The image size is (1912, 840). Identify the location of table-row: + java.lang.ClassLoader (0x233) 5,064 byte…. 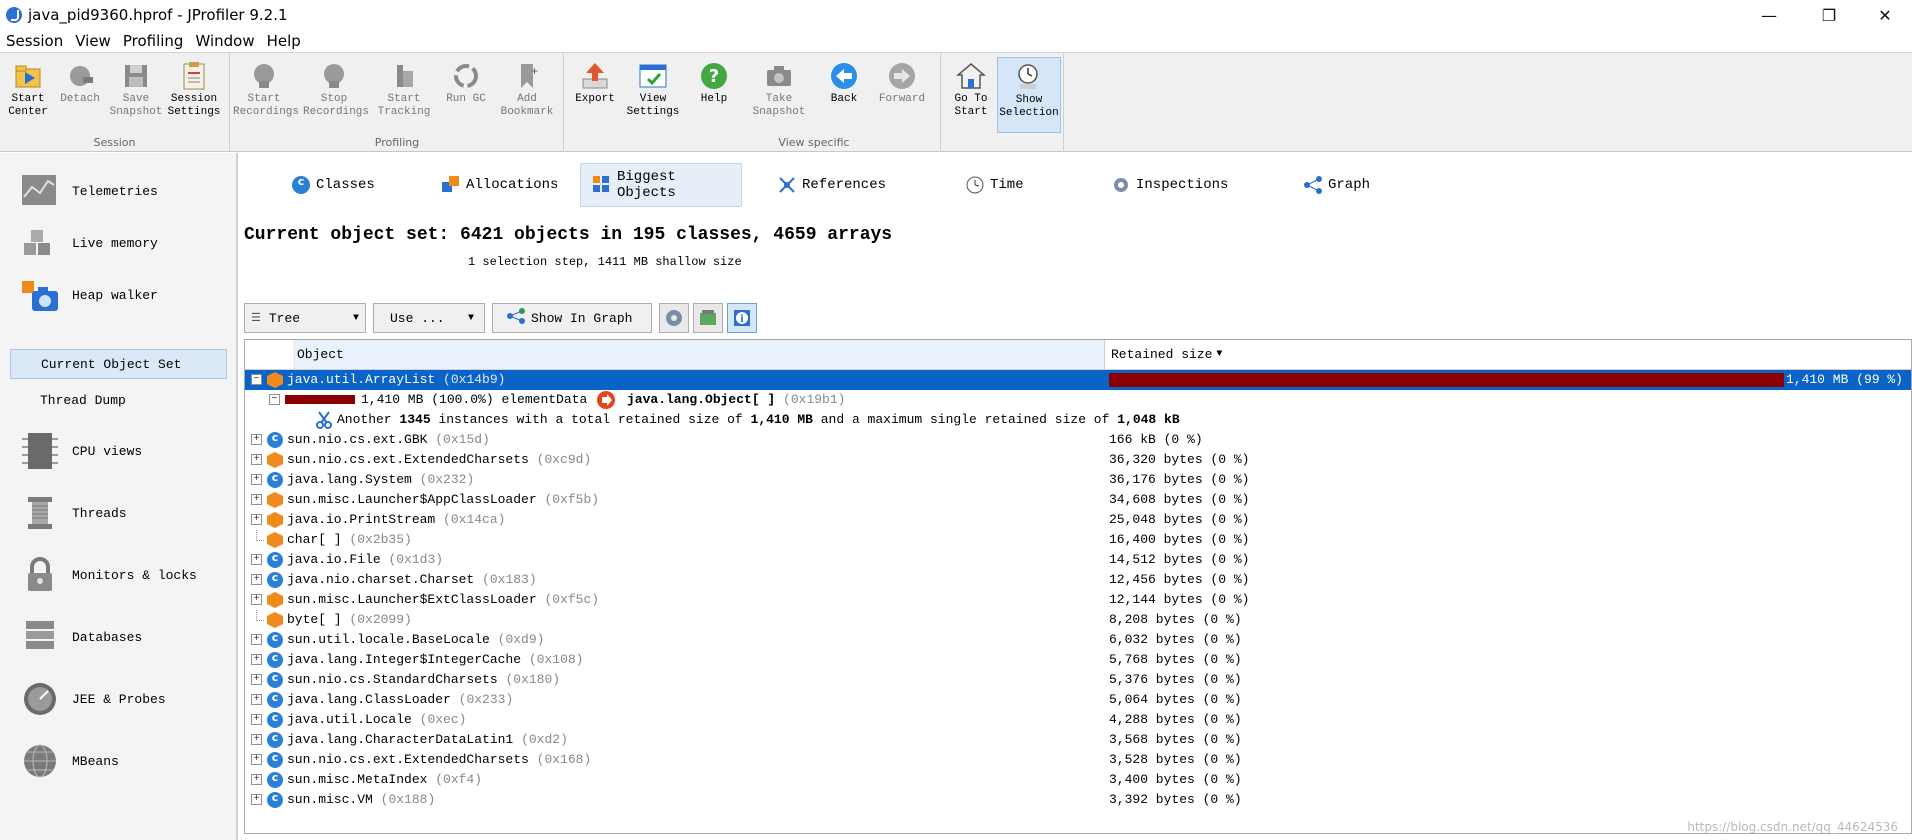
(1078, 700).